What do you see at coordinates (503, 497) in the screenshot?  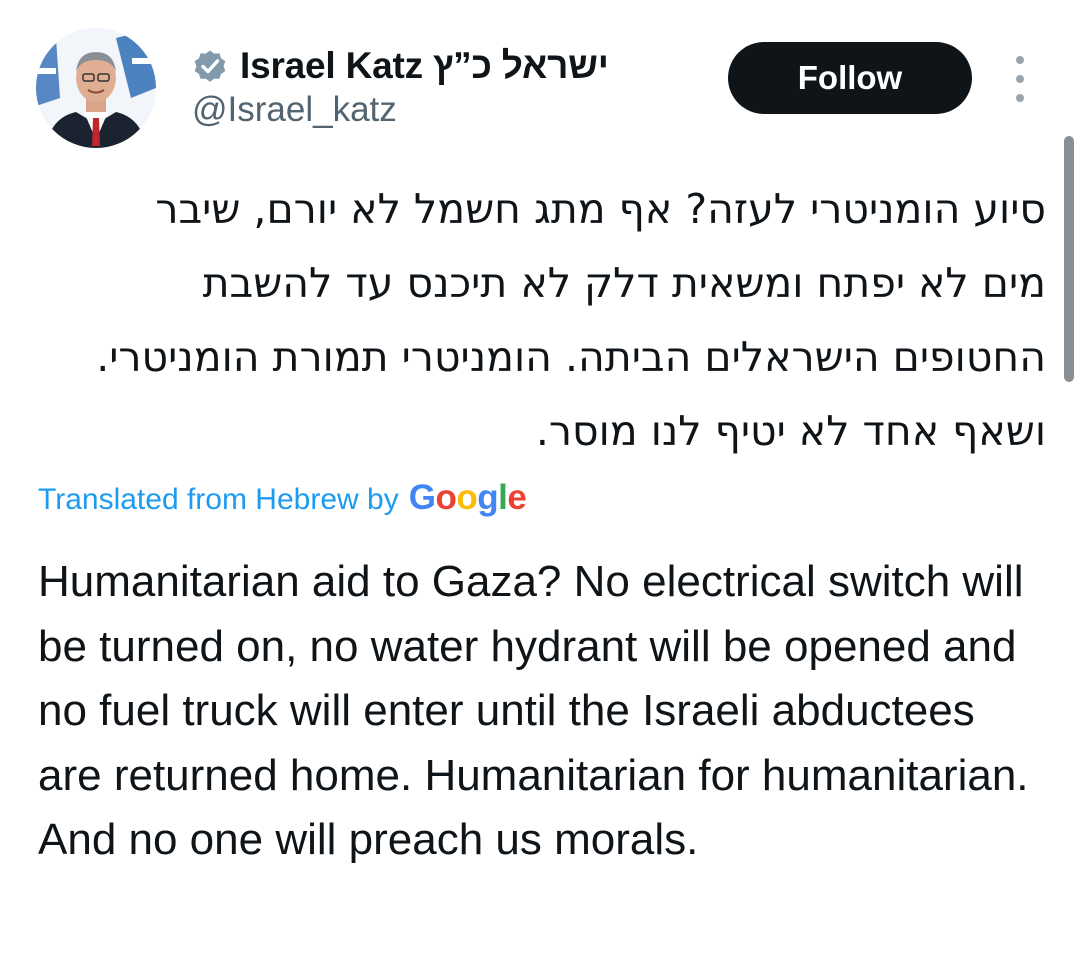 I see `google-logo-letter: l` at bounding box center [503, 497].